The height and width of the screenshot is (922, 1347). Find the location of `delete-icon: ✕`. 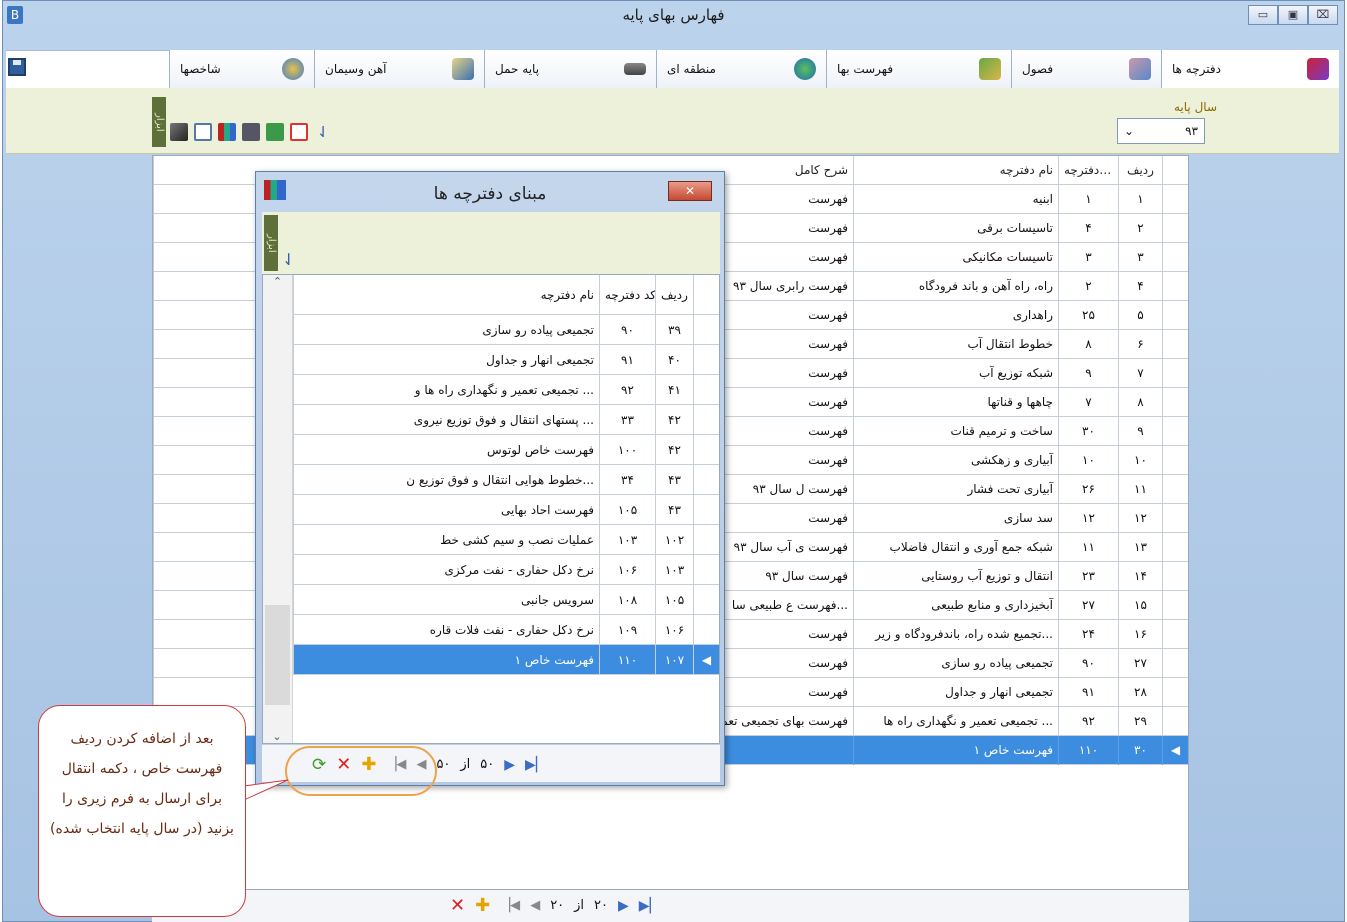

delete-icon: ✕ is located at coordinates (457, 905).